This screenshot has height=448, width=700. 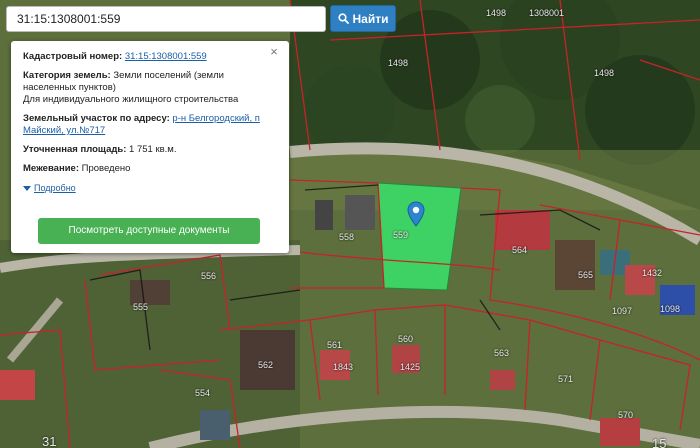 I want to click on cadastral-number-link: 31:15:1308001:559, so click(x=166, y=56).